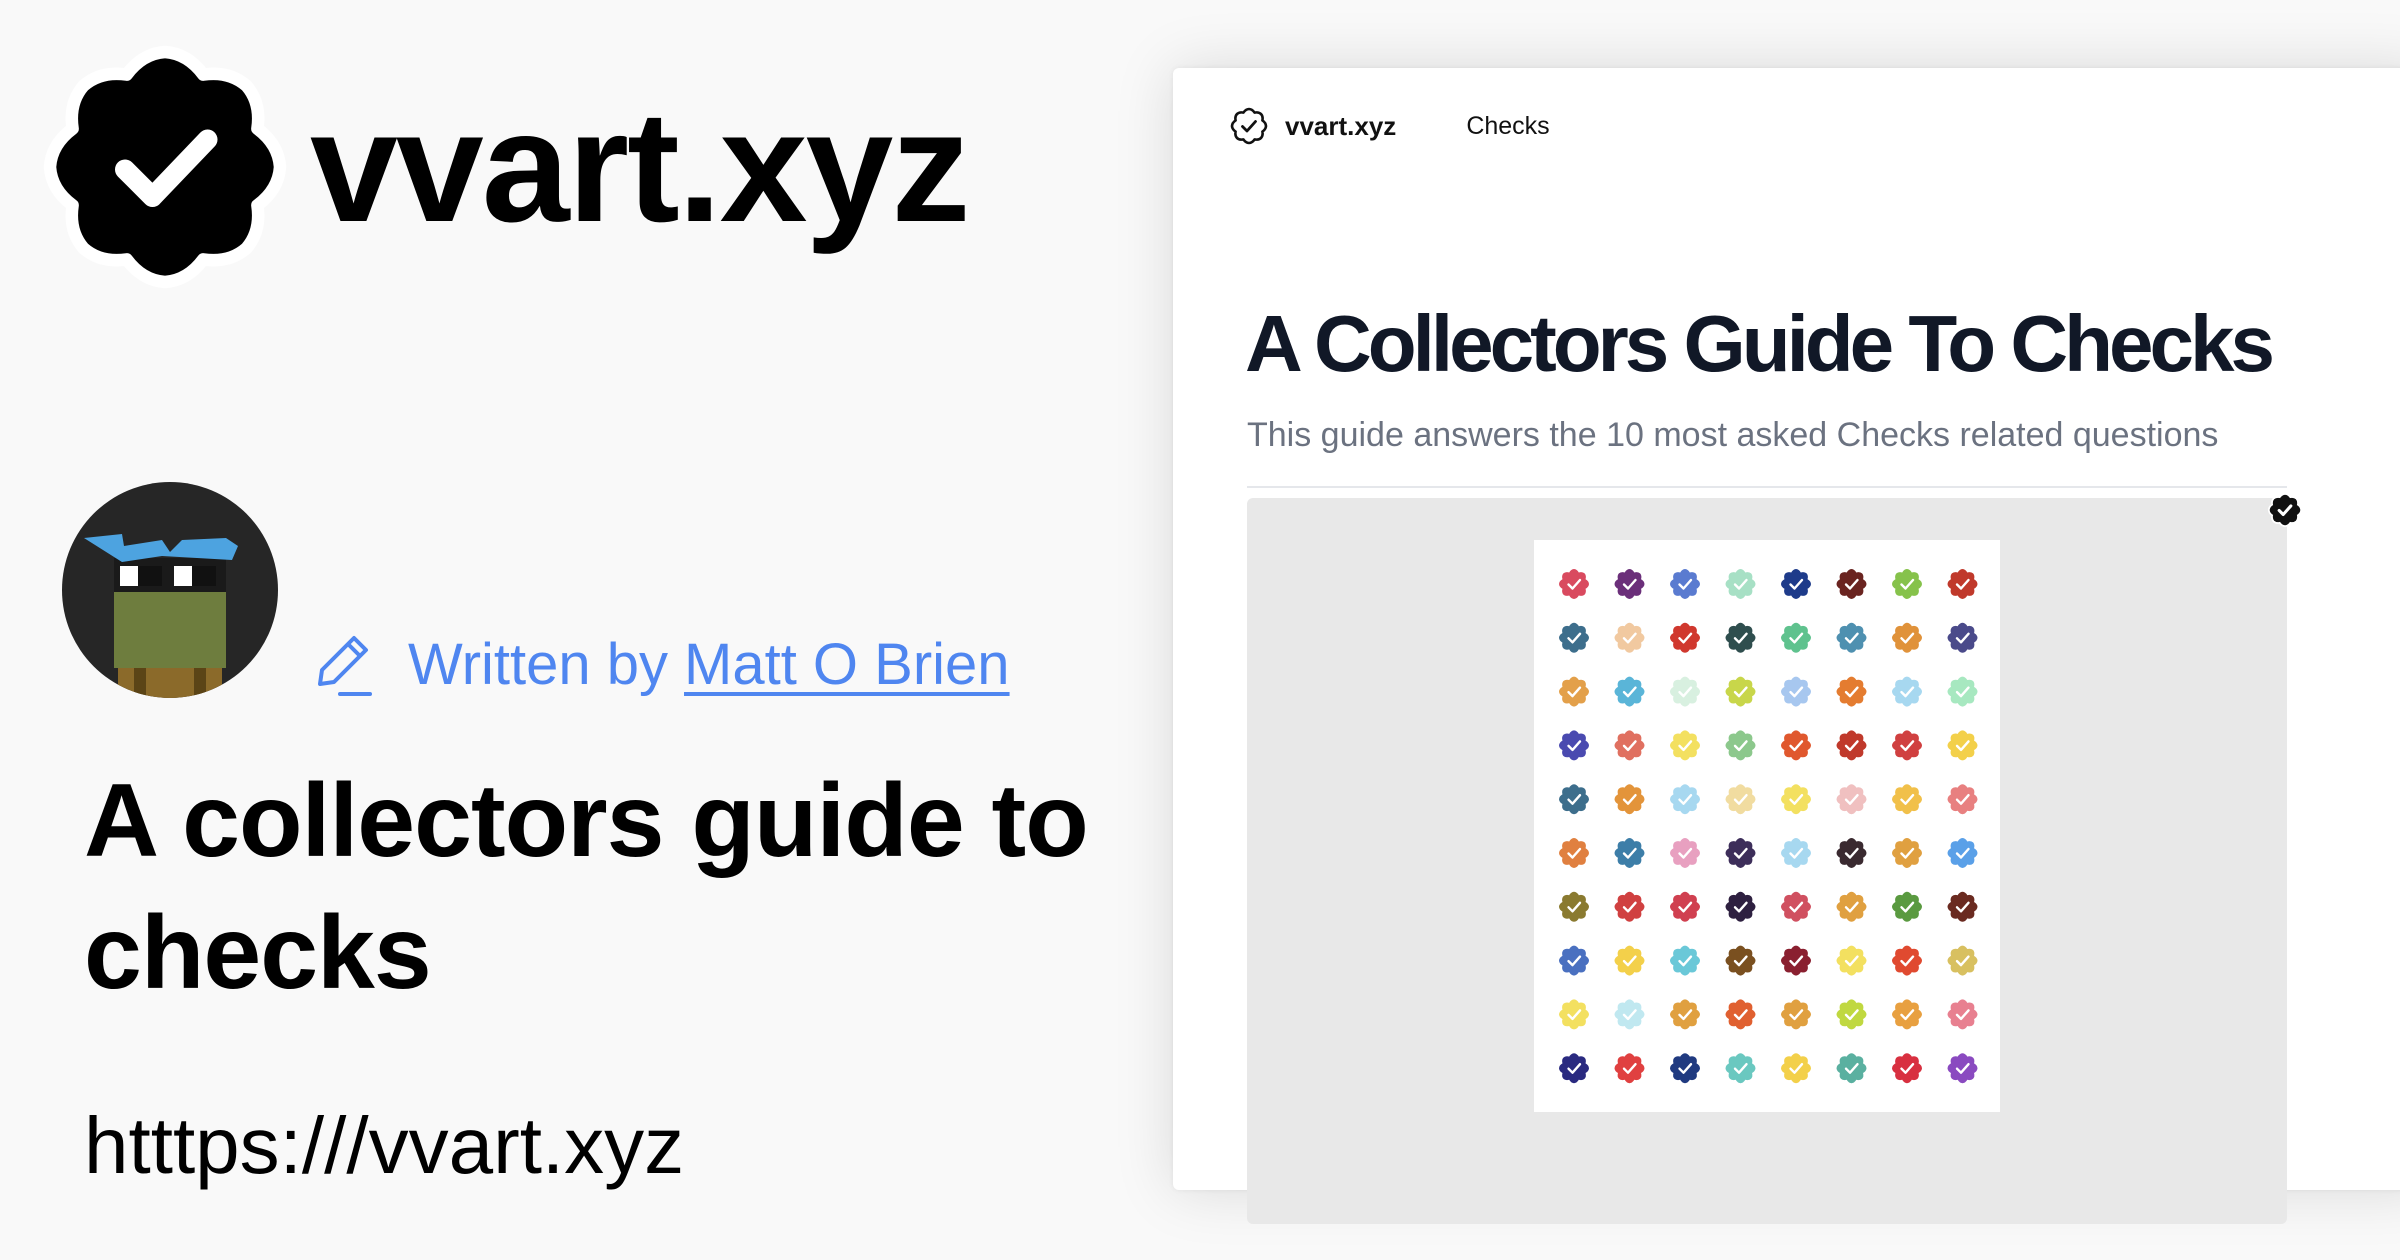 The image size is (2400, 1260). What do you see at coordinates (586, 887) in the screenshot?
I see `hero-title: A collectors guide to checks` at bounding box center [586, 887].